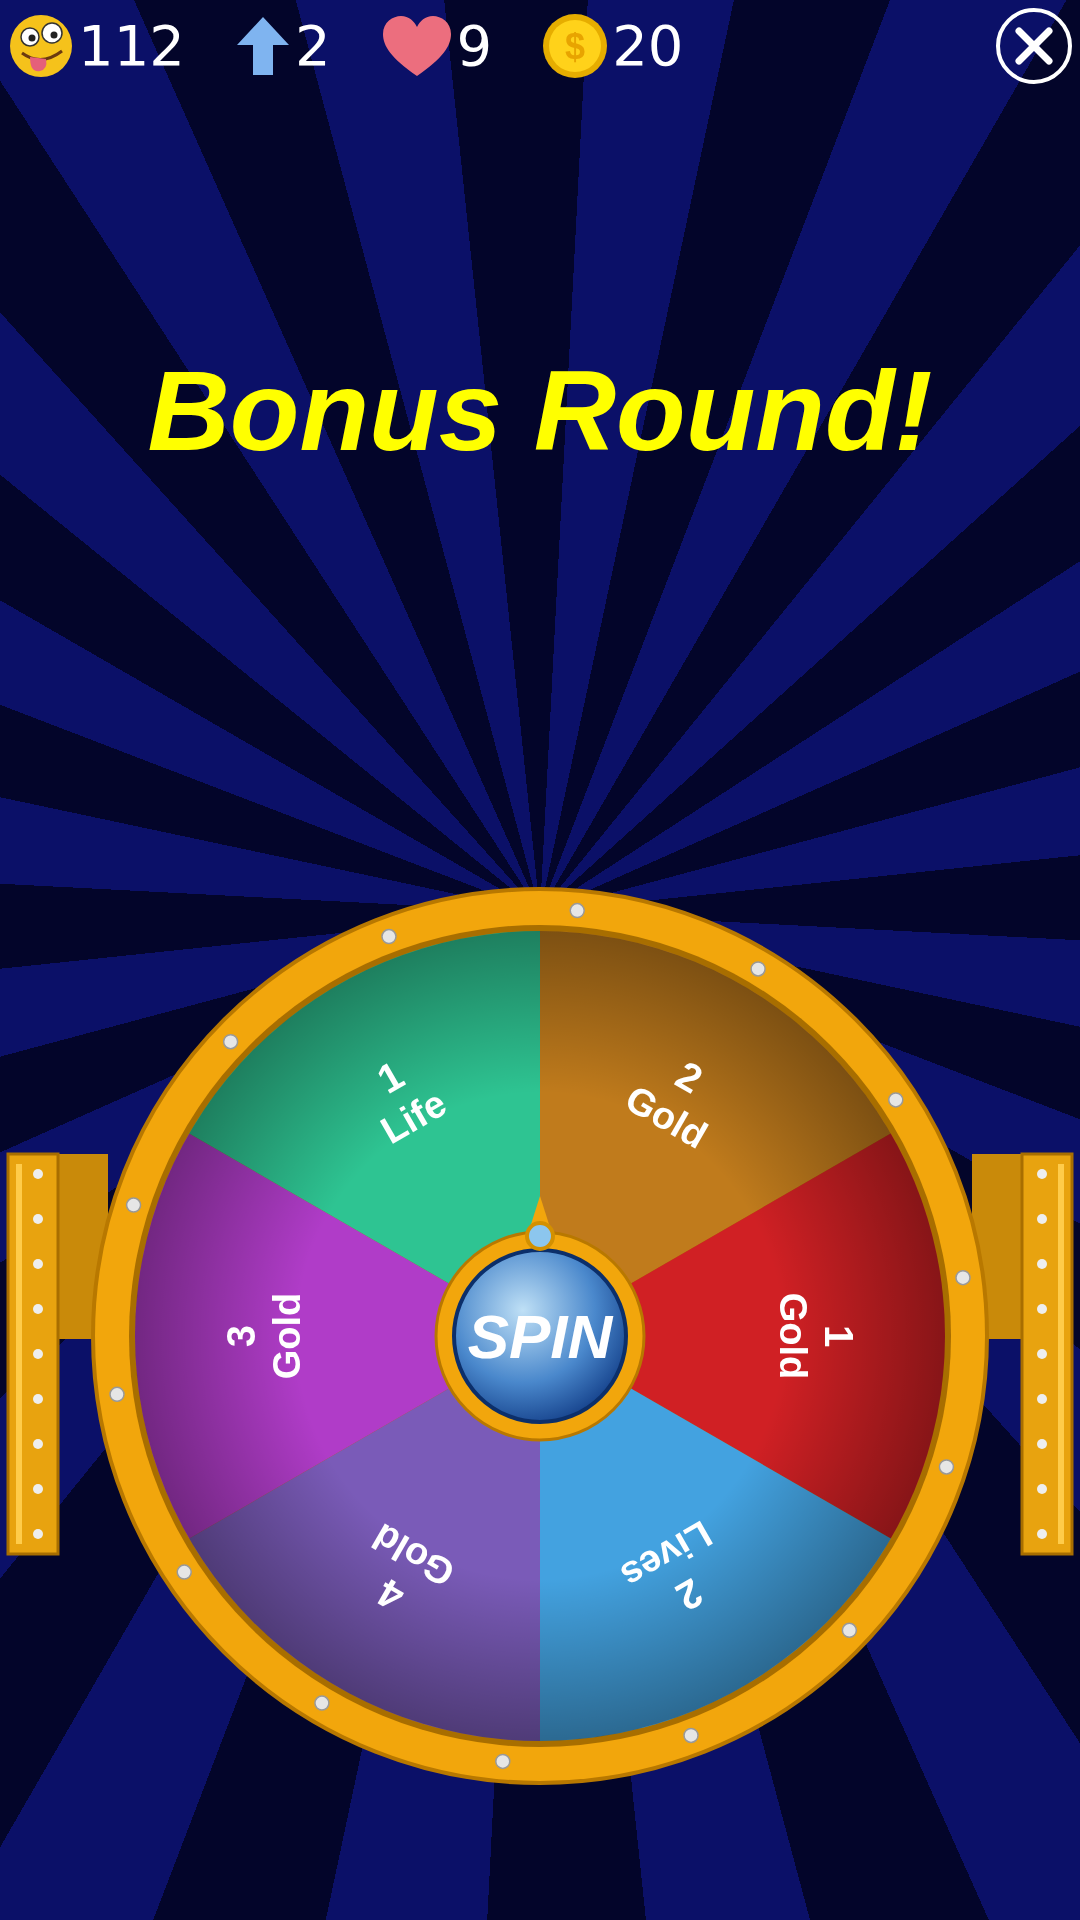 The height and width of the screenshot is (1920, 1080). What do you see at coordinates (540, 411) in the screenshot?
I see `bonus-round-title: Bonus Round!` at bounding box center [540, 411].